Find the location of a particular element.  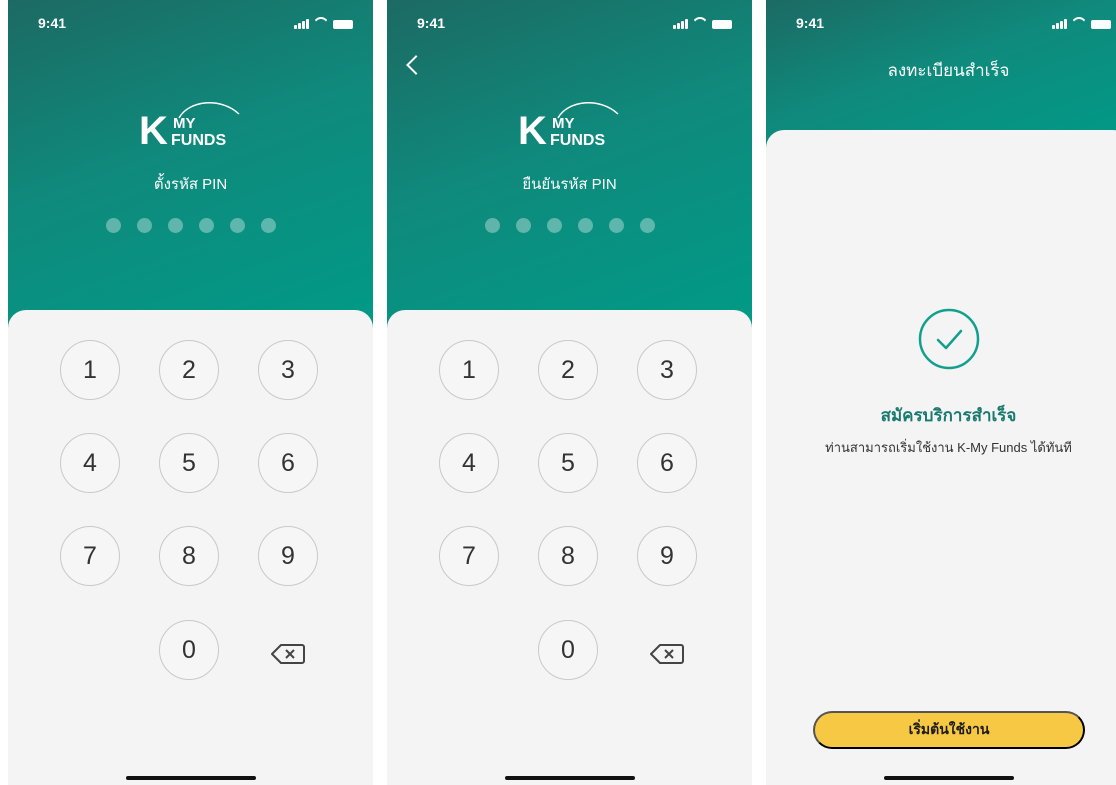

pin-title: ตั้งรหัส PIN is located at coordinates (190, 184).